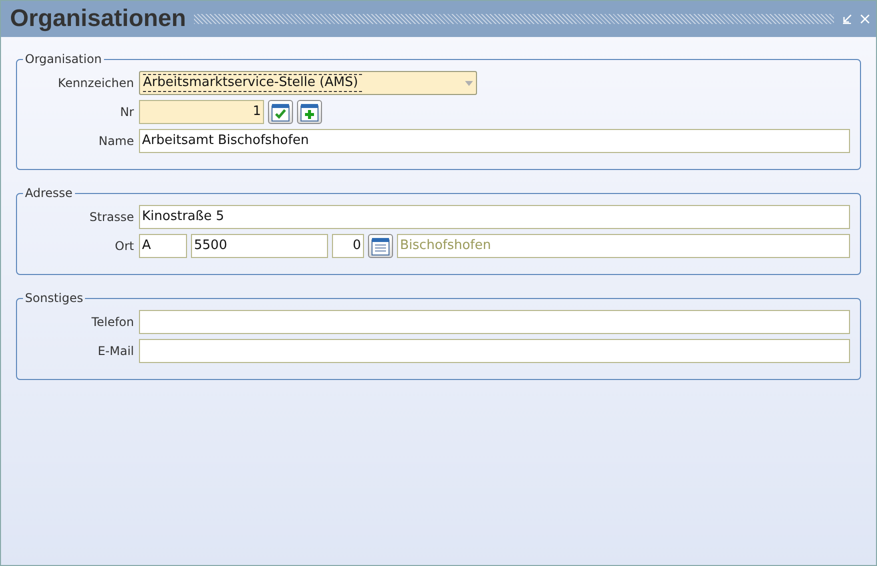 The width and height of the screenshot is (877, 566). What do you see at coordinates (847, 19) in the screenshot?
I see `minimize-icon` at bounding box center [847, 19].